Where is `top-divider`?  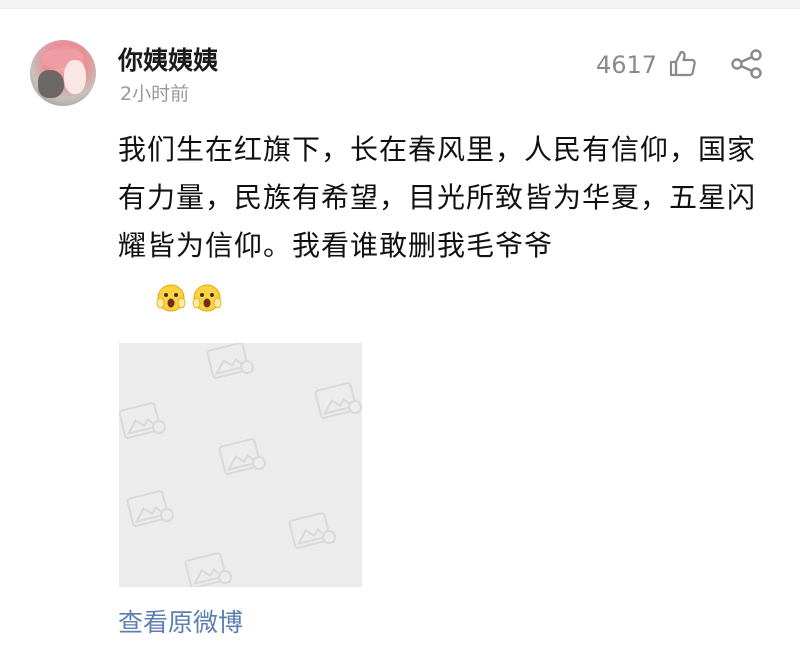
top-divider is located at coordinates (400, 4).